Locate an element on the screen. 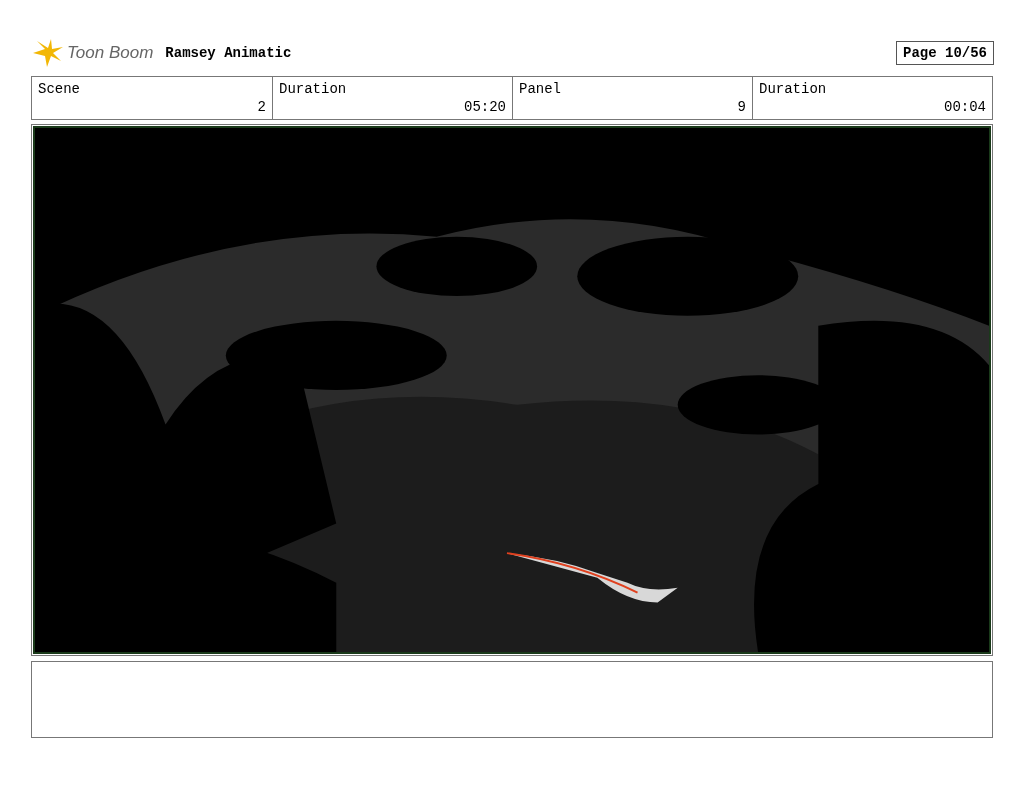 This screenshot has width=1024, height=793. page-number: Page 10/56 is located at coordinates (945, 53).